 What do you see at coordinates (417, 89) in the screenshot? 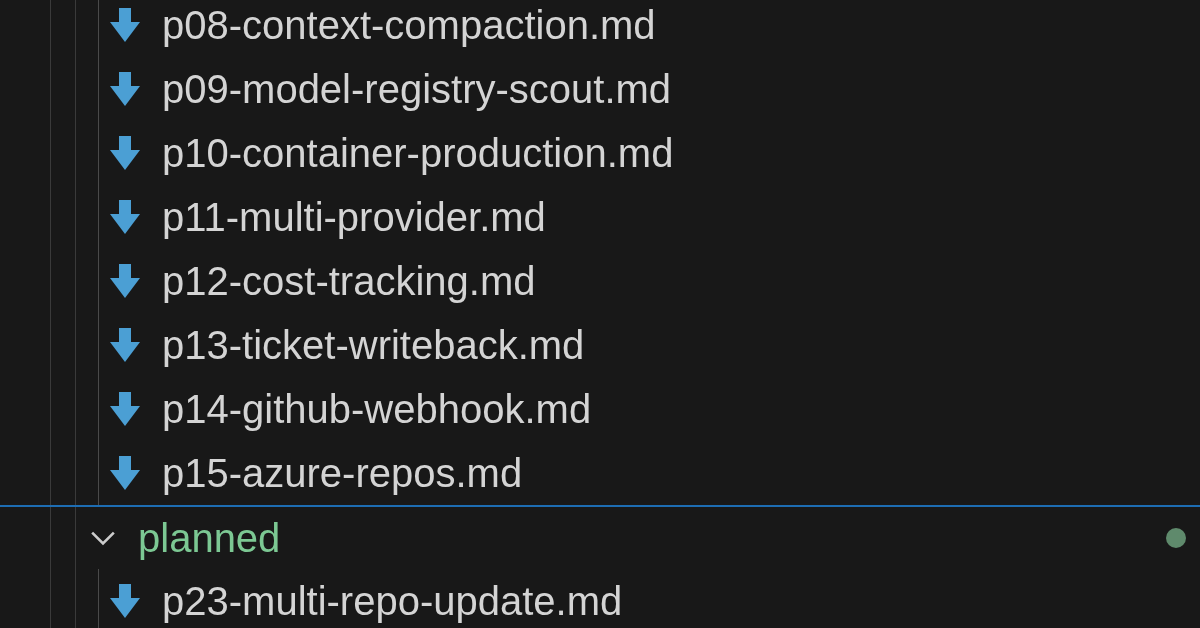
I see `file-name: p09-model-registry-scout.md` at bounding box center [417, 89].